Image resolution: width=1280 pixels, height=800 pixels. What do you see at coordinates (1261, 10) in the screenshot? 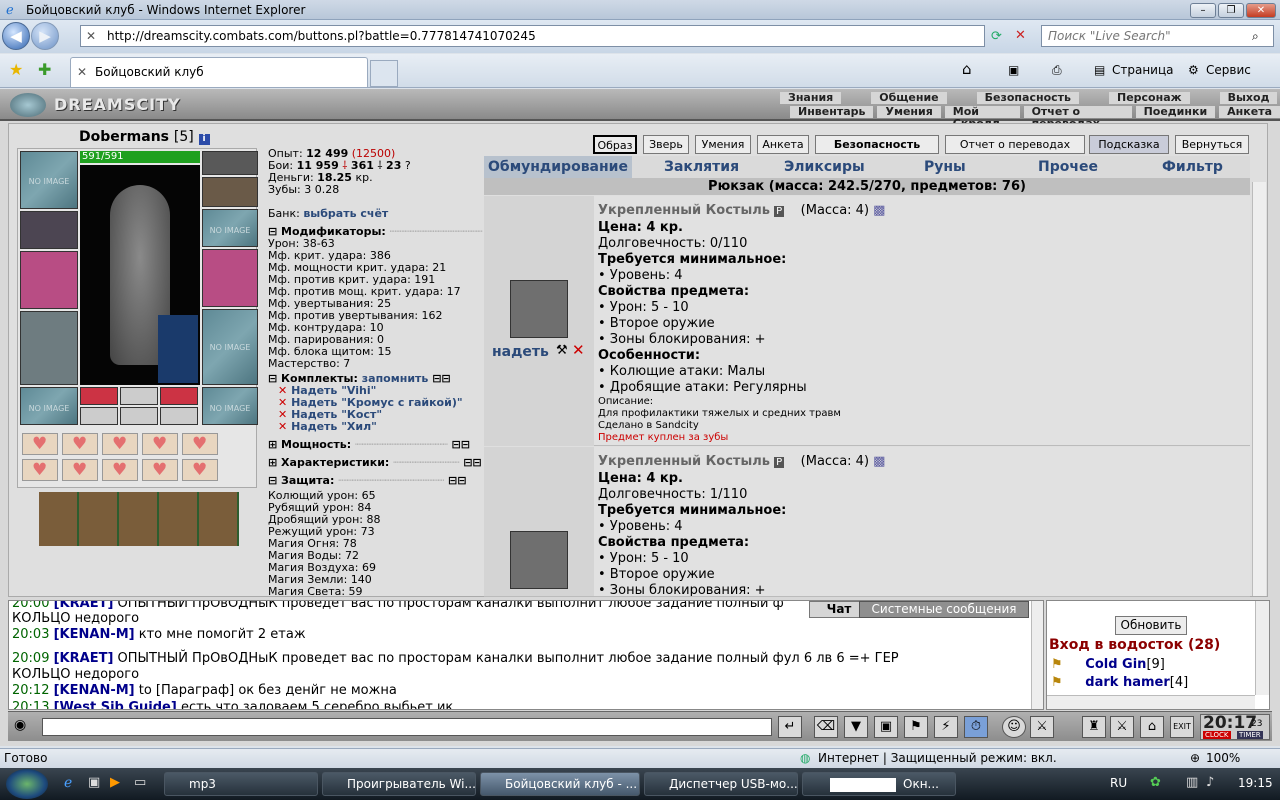
I see `close-window-button: ✕` at bounding box center [1261, 10].